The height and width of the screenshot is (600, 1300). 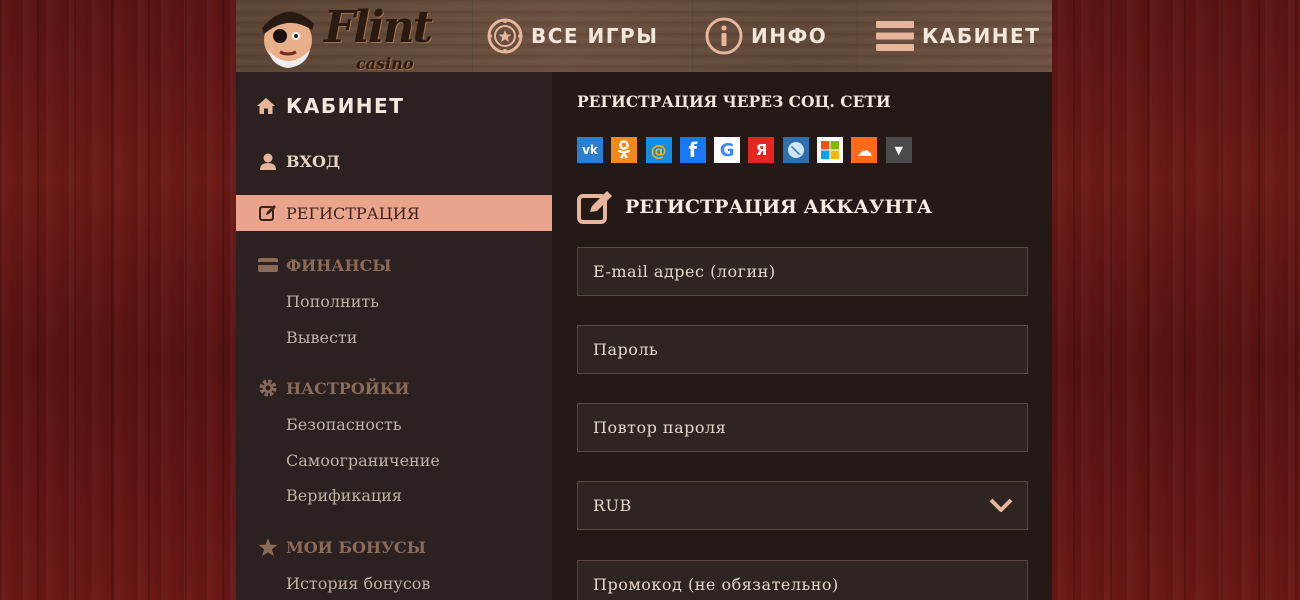 What do you see at coordinates (802, 271) in the screenshot?
I see `email-field: E-mail адрес (логин)` at bounding box center [802, 271].